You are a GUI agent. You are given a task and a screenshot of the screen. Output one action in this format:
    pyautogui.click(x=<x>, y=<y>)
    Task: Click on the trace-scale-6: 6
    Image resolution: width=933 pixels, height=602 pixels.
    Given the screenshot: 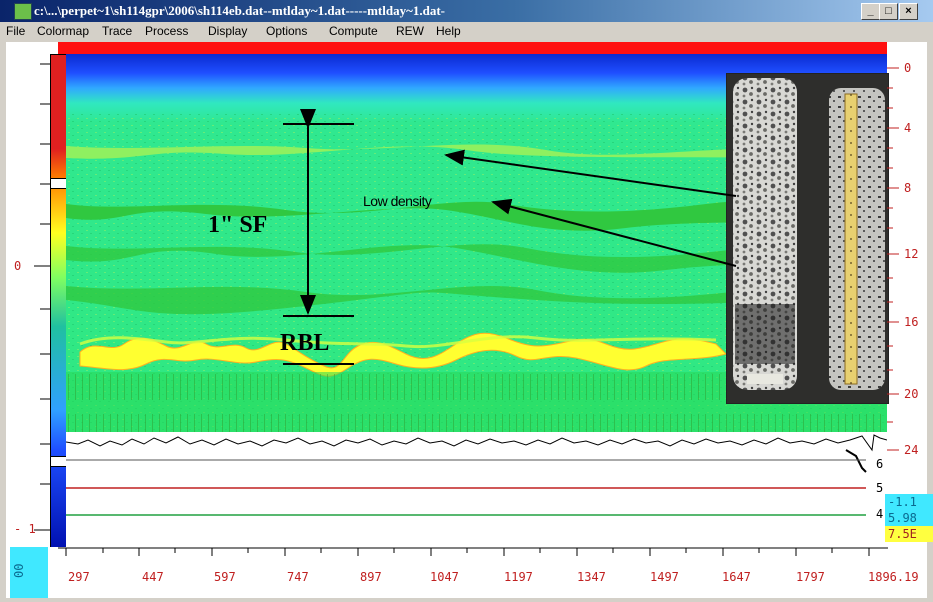 What is the action you would take?
    pyautogui.click(x=880, y=464)
    